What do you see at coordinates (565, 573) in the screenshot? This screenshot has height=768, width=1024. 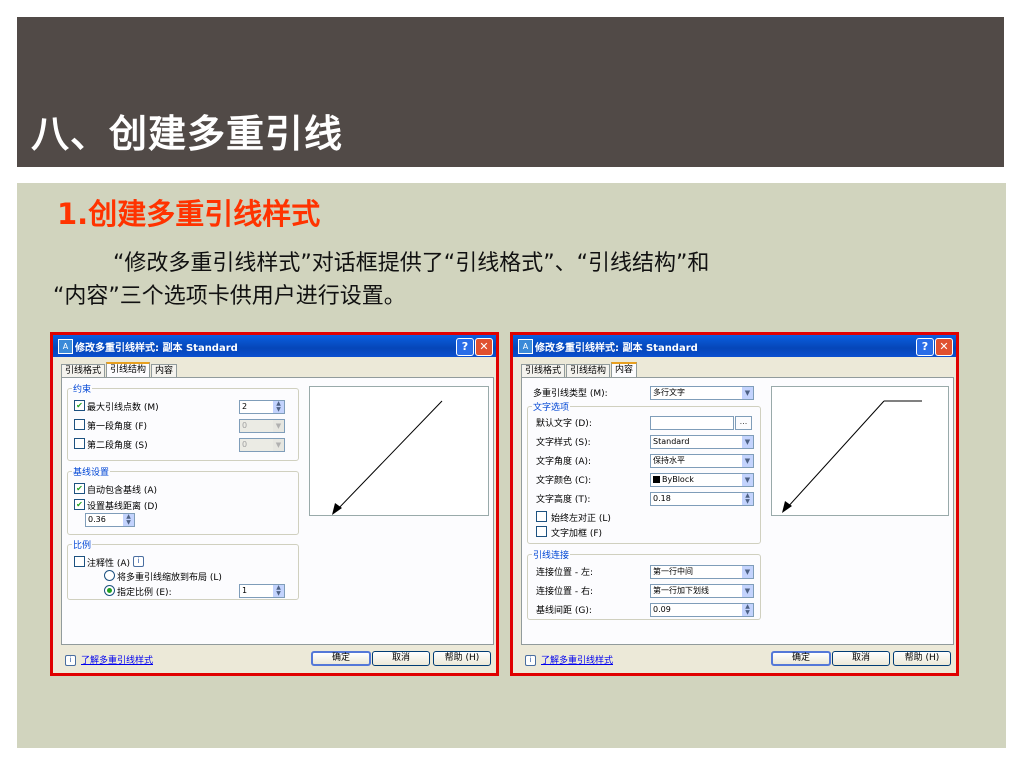 I see `attach-left-label: 连接位置 - 左:` at bounding box center [565, 573].